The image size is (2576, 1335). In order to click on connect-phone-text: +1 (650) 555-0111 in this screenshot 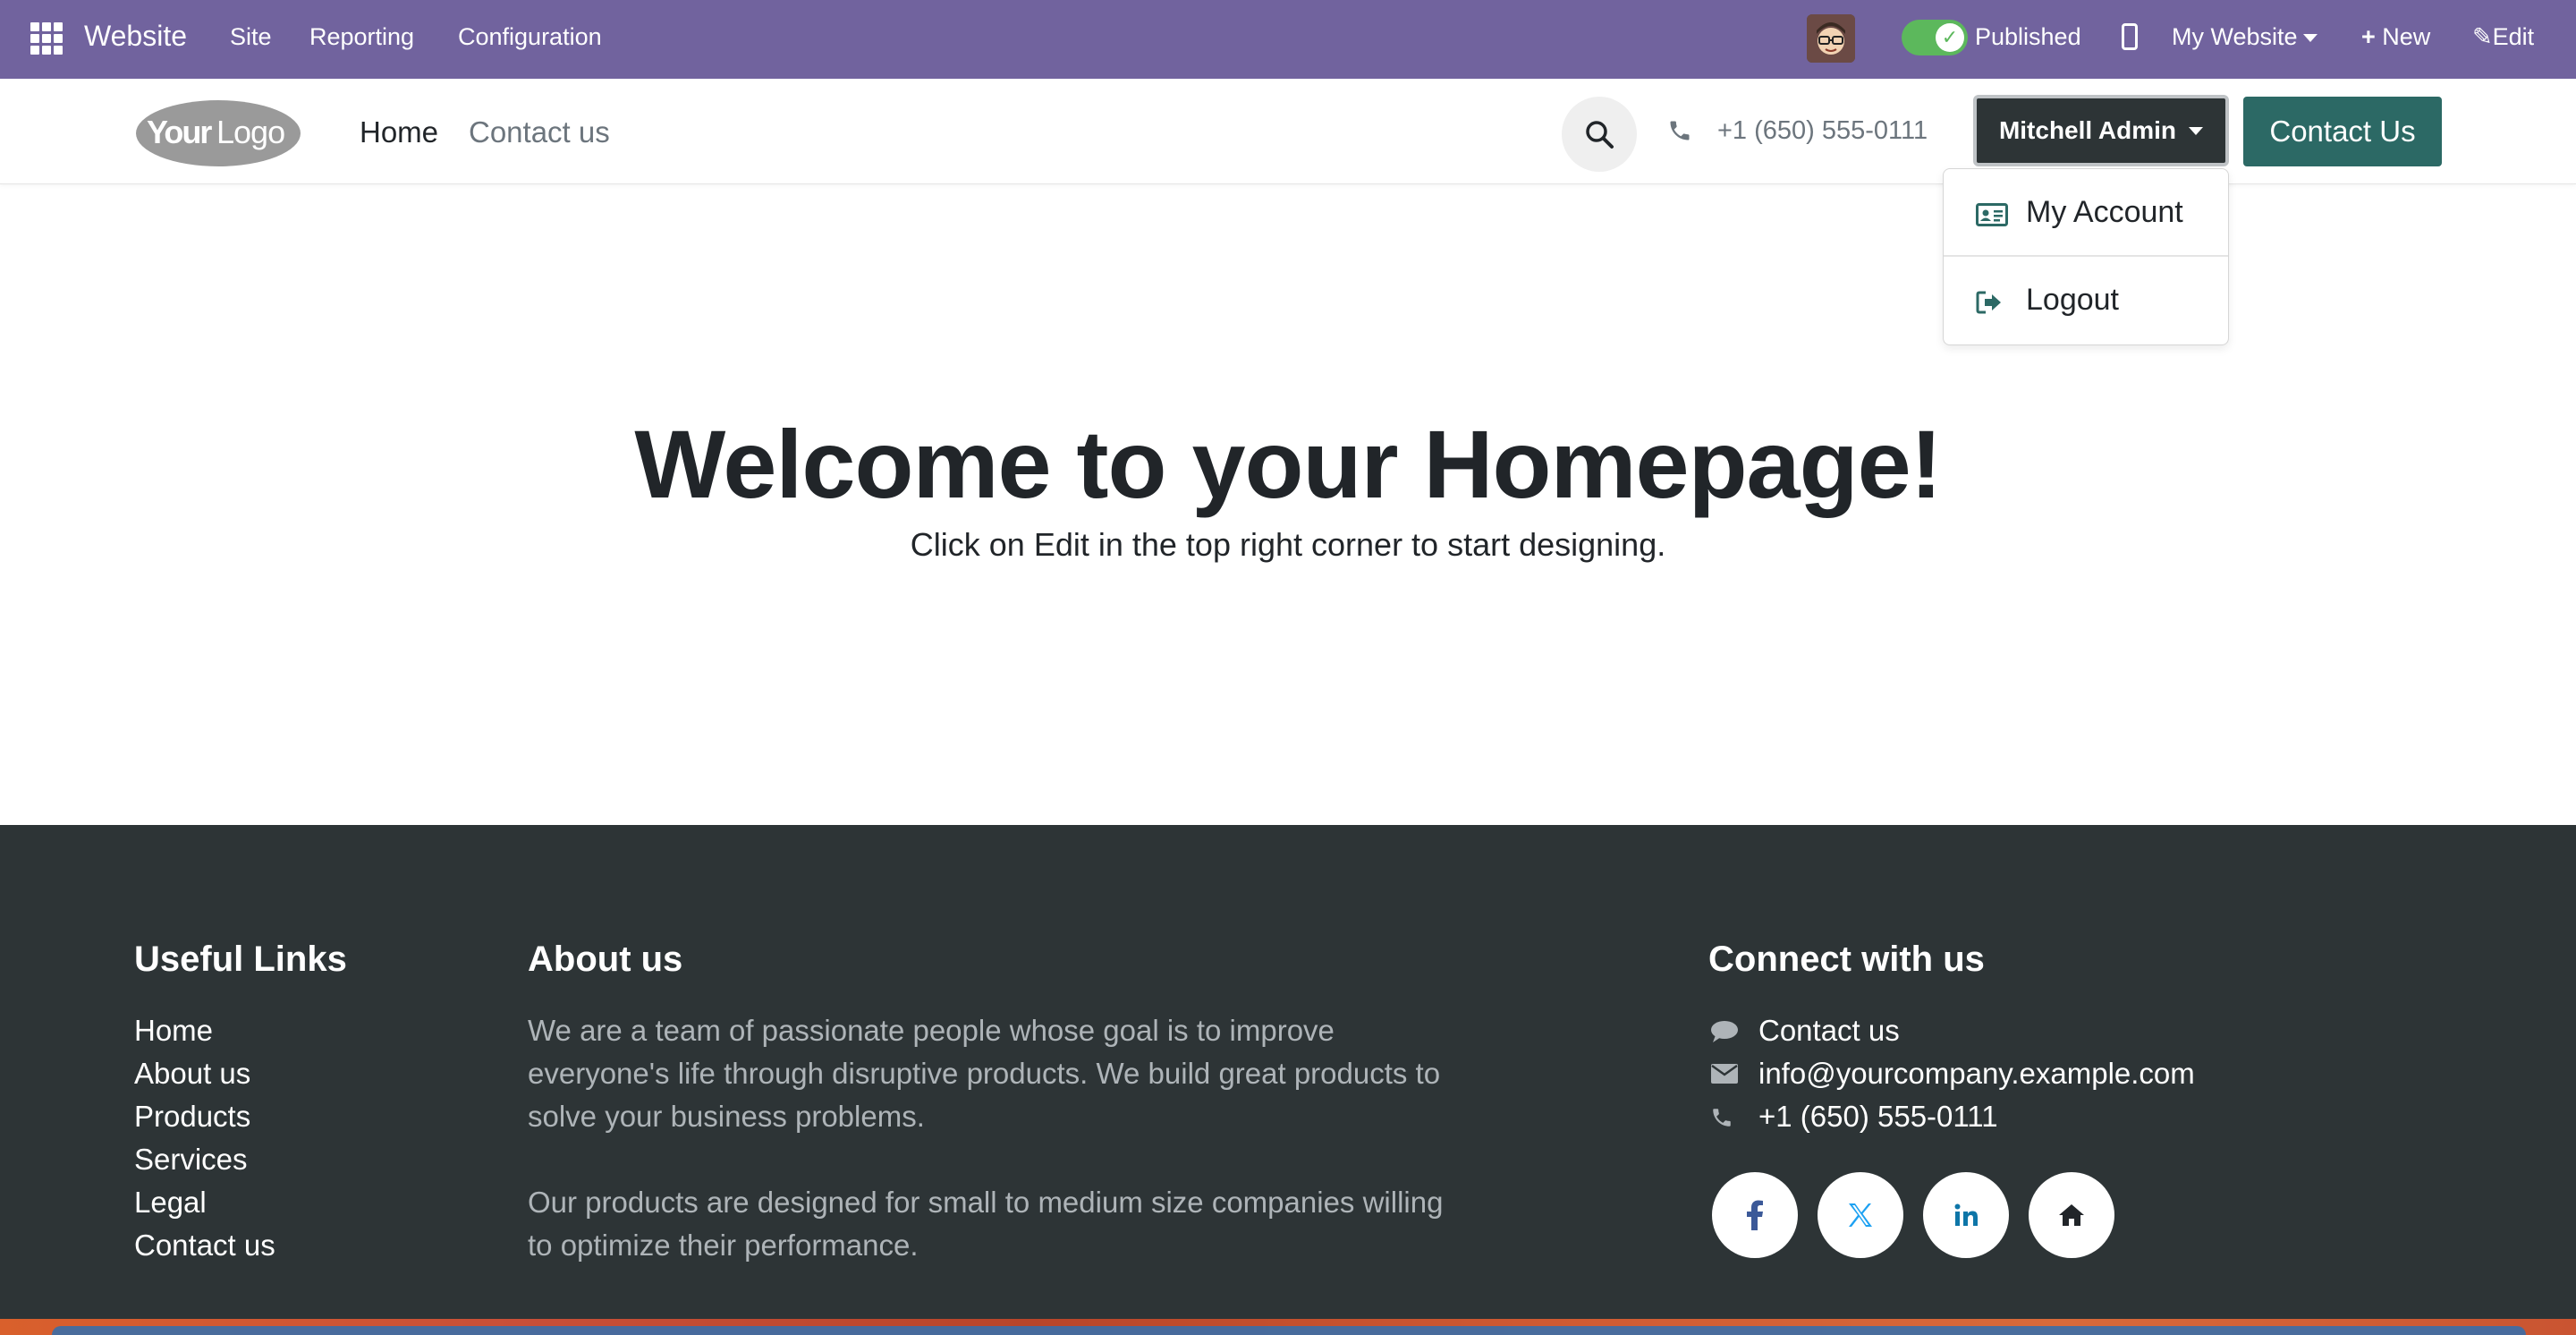, I will do `click(1878, 1116)`.